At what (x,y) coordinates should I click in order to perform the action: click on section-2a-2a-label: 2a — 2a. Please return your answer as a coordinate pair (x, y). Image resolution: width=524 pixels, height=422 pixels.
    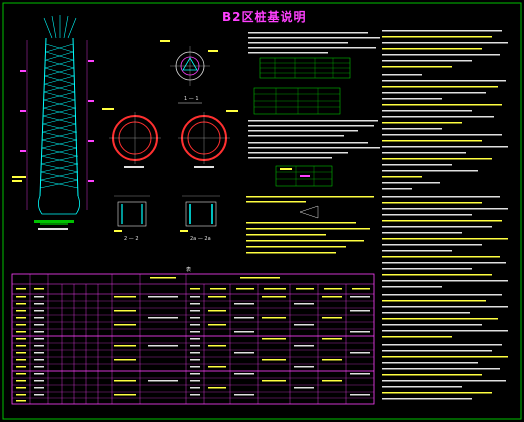
    Looking at the image, I should click on (200, 239).